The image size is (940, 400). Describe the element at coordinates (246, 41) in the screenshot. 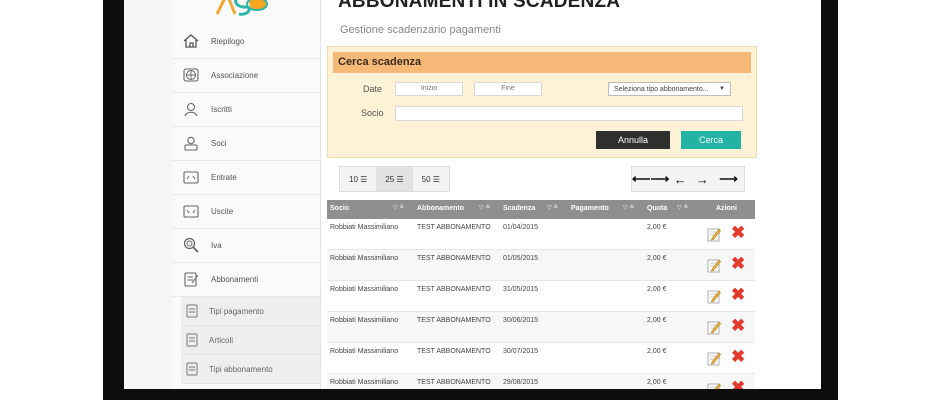

I see `sidebar-item-riepilogo: Riepilogo` at that location.